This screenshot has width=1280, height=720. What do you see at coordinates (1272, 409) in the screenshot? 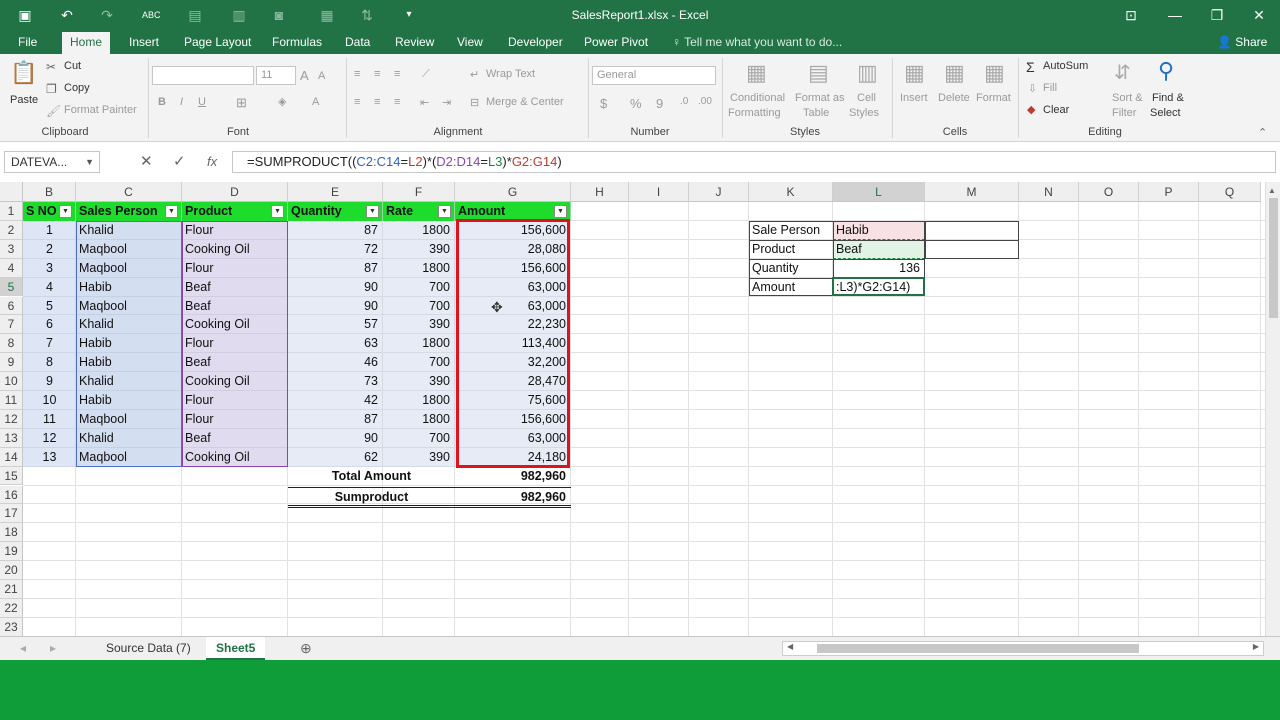
I see `vertical-scrollbar: ▲` at bounding box center [1272, 409].